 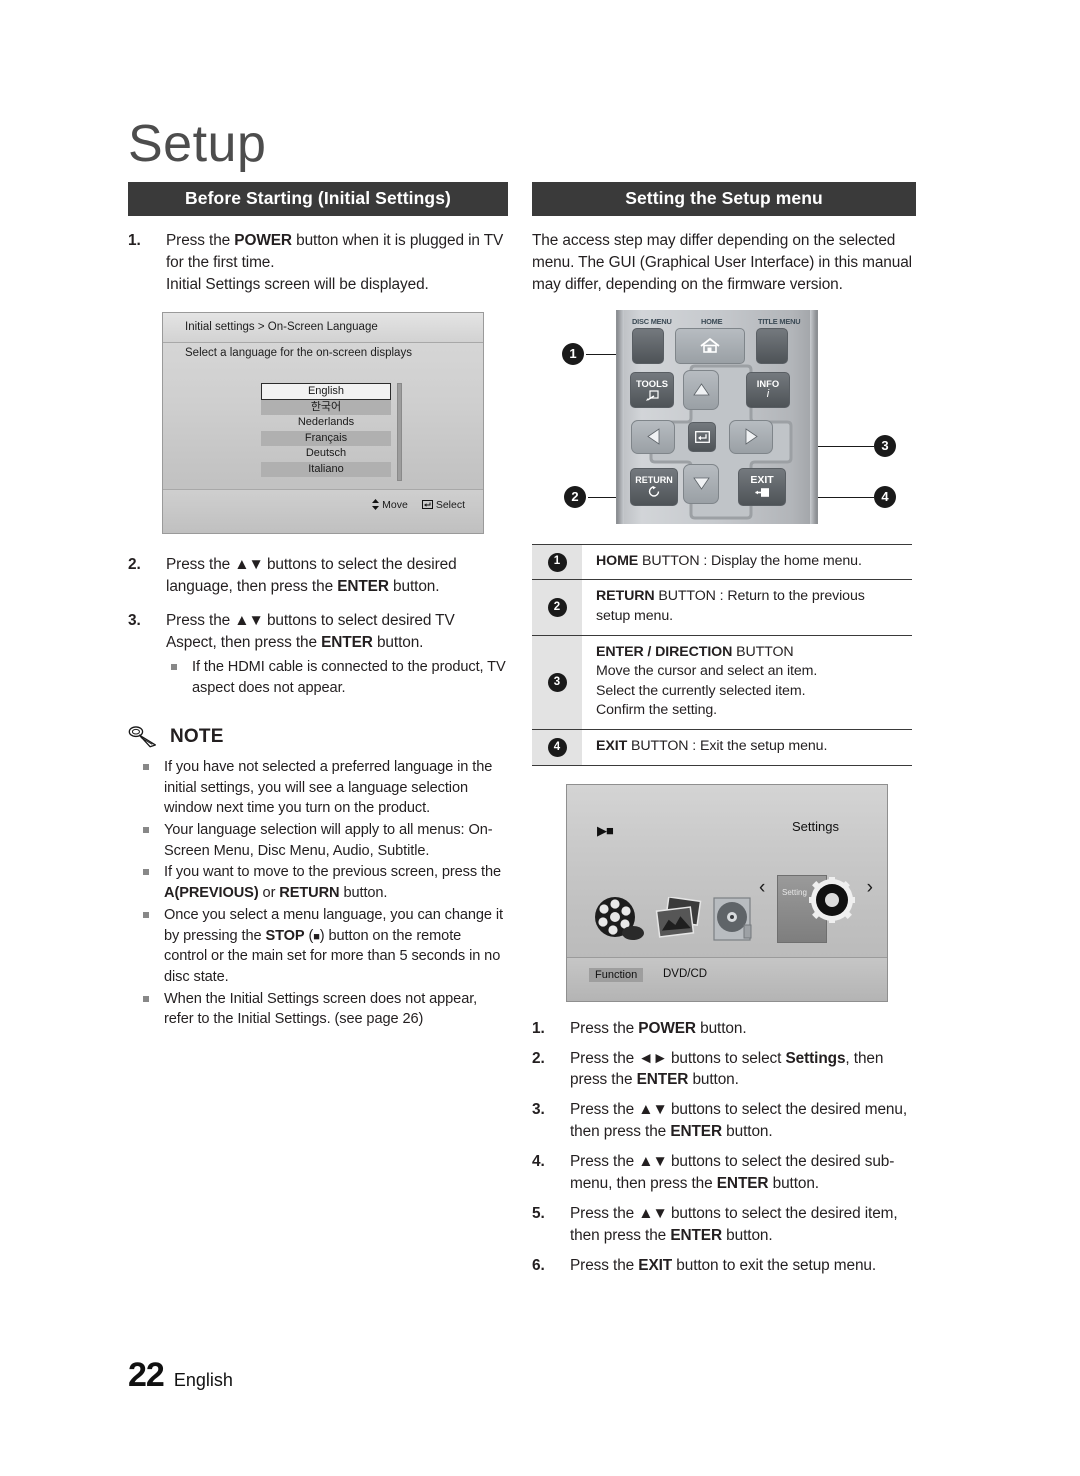 I want to click on tools-button: TOOLS, so click(x=652, y=389).